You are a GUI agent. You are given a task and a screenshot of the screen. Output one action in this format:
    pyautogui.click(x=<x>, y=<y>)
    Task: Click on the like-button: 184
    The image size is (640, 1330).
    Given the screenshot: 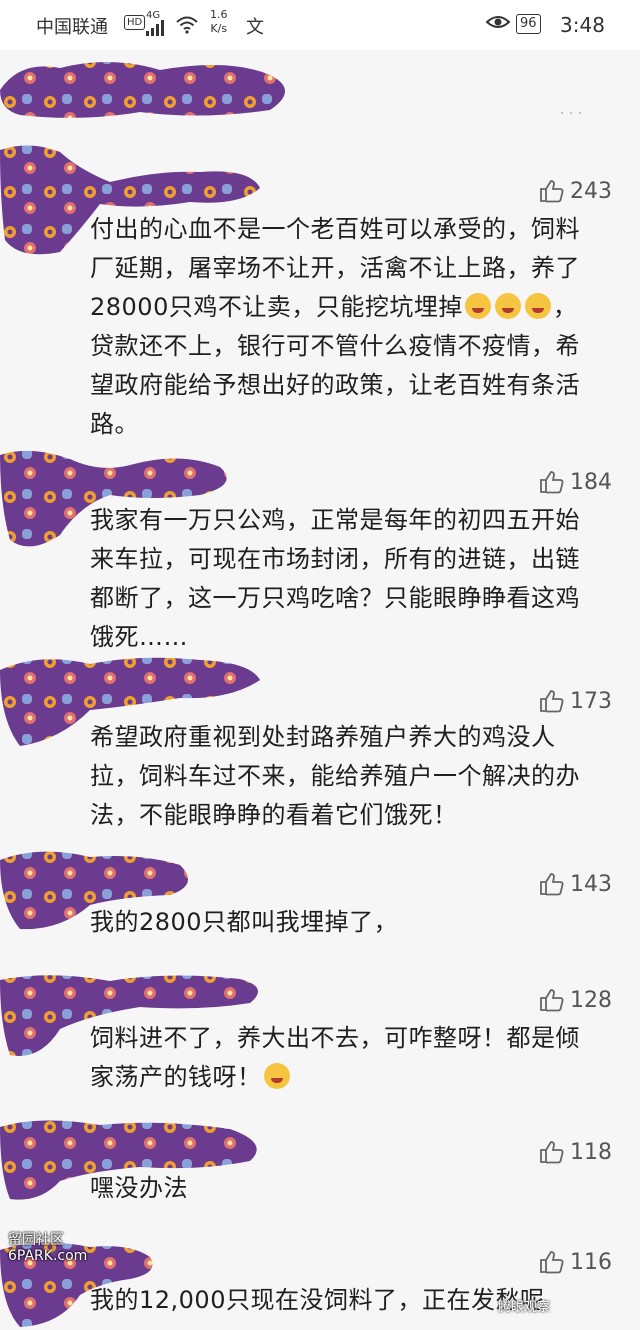 What is the action you would take?
    pyautogui.click(x=575, y=482)
    